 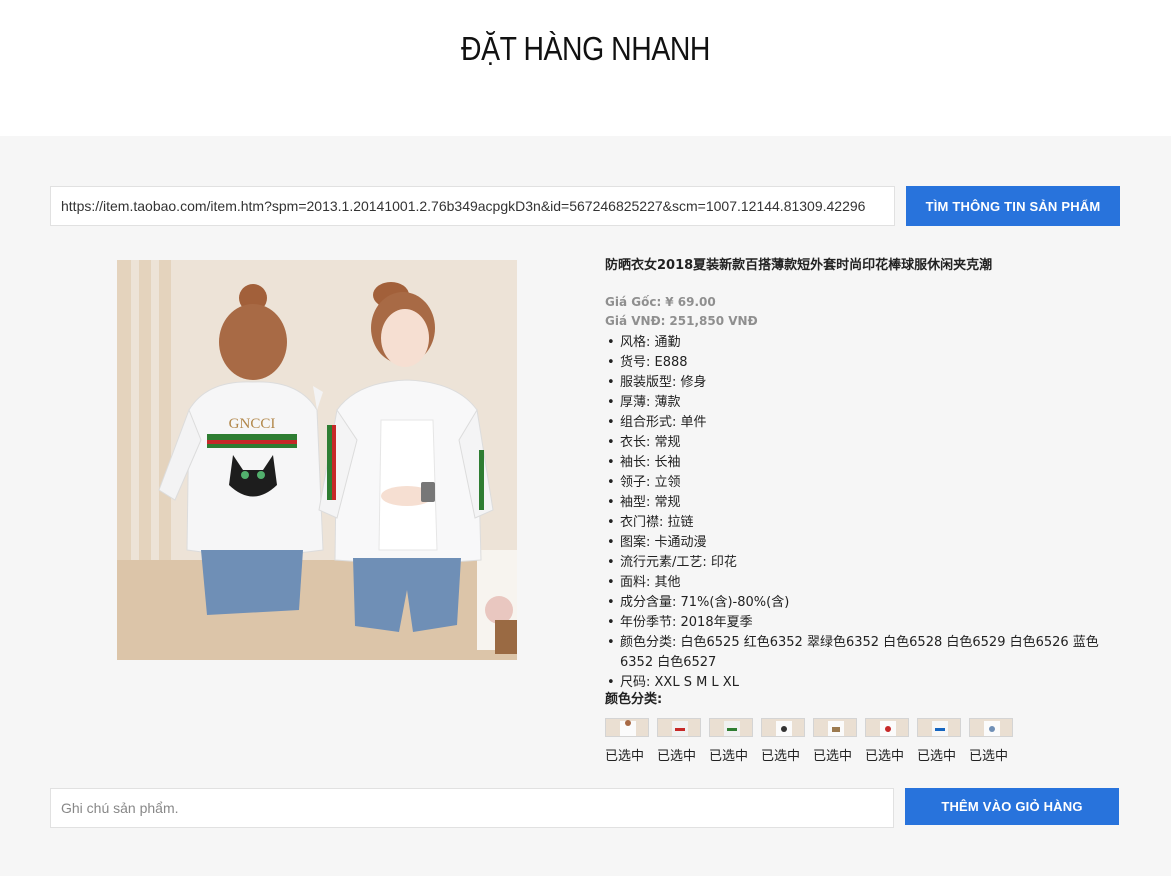 I want to click on page-title: ĐẶT HÀNG NHANH, so click(x=585, y=48).